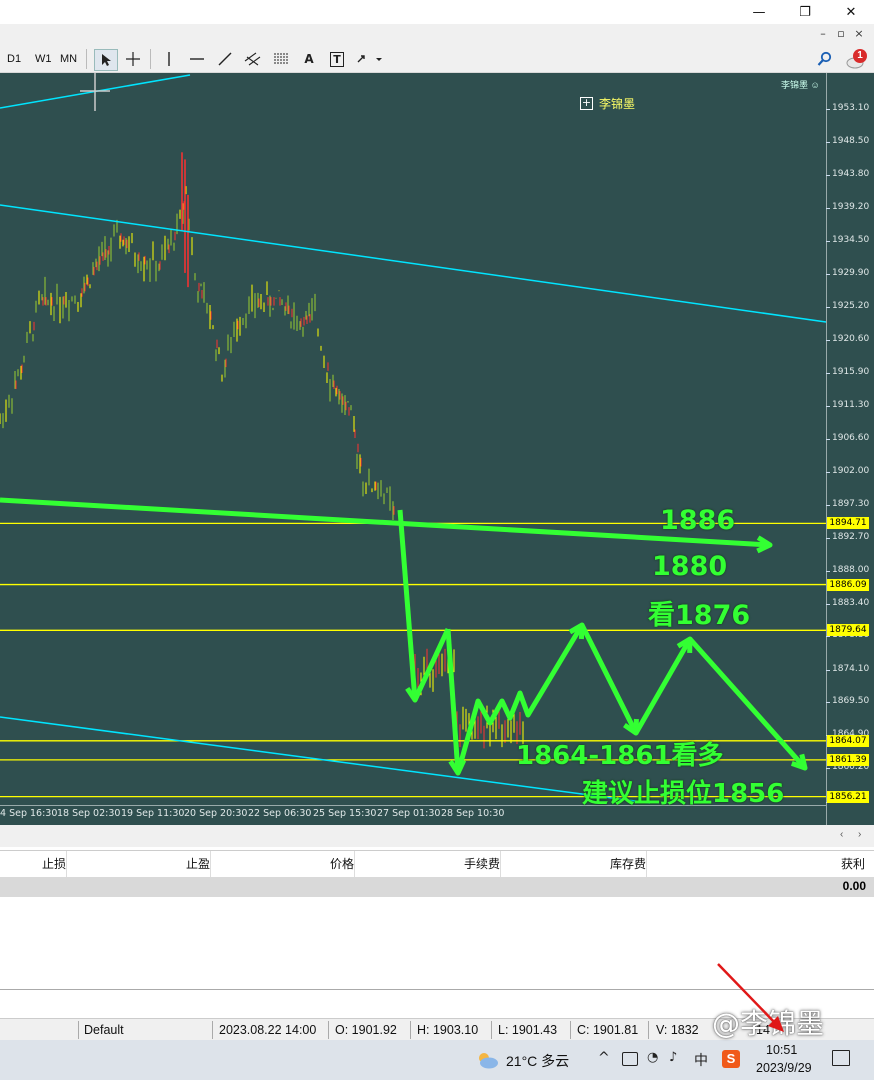 The image size is (874, 1080). I want to click on horizontal-line-tool-icon, so click(197, 59).